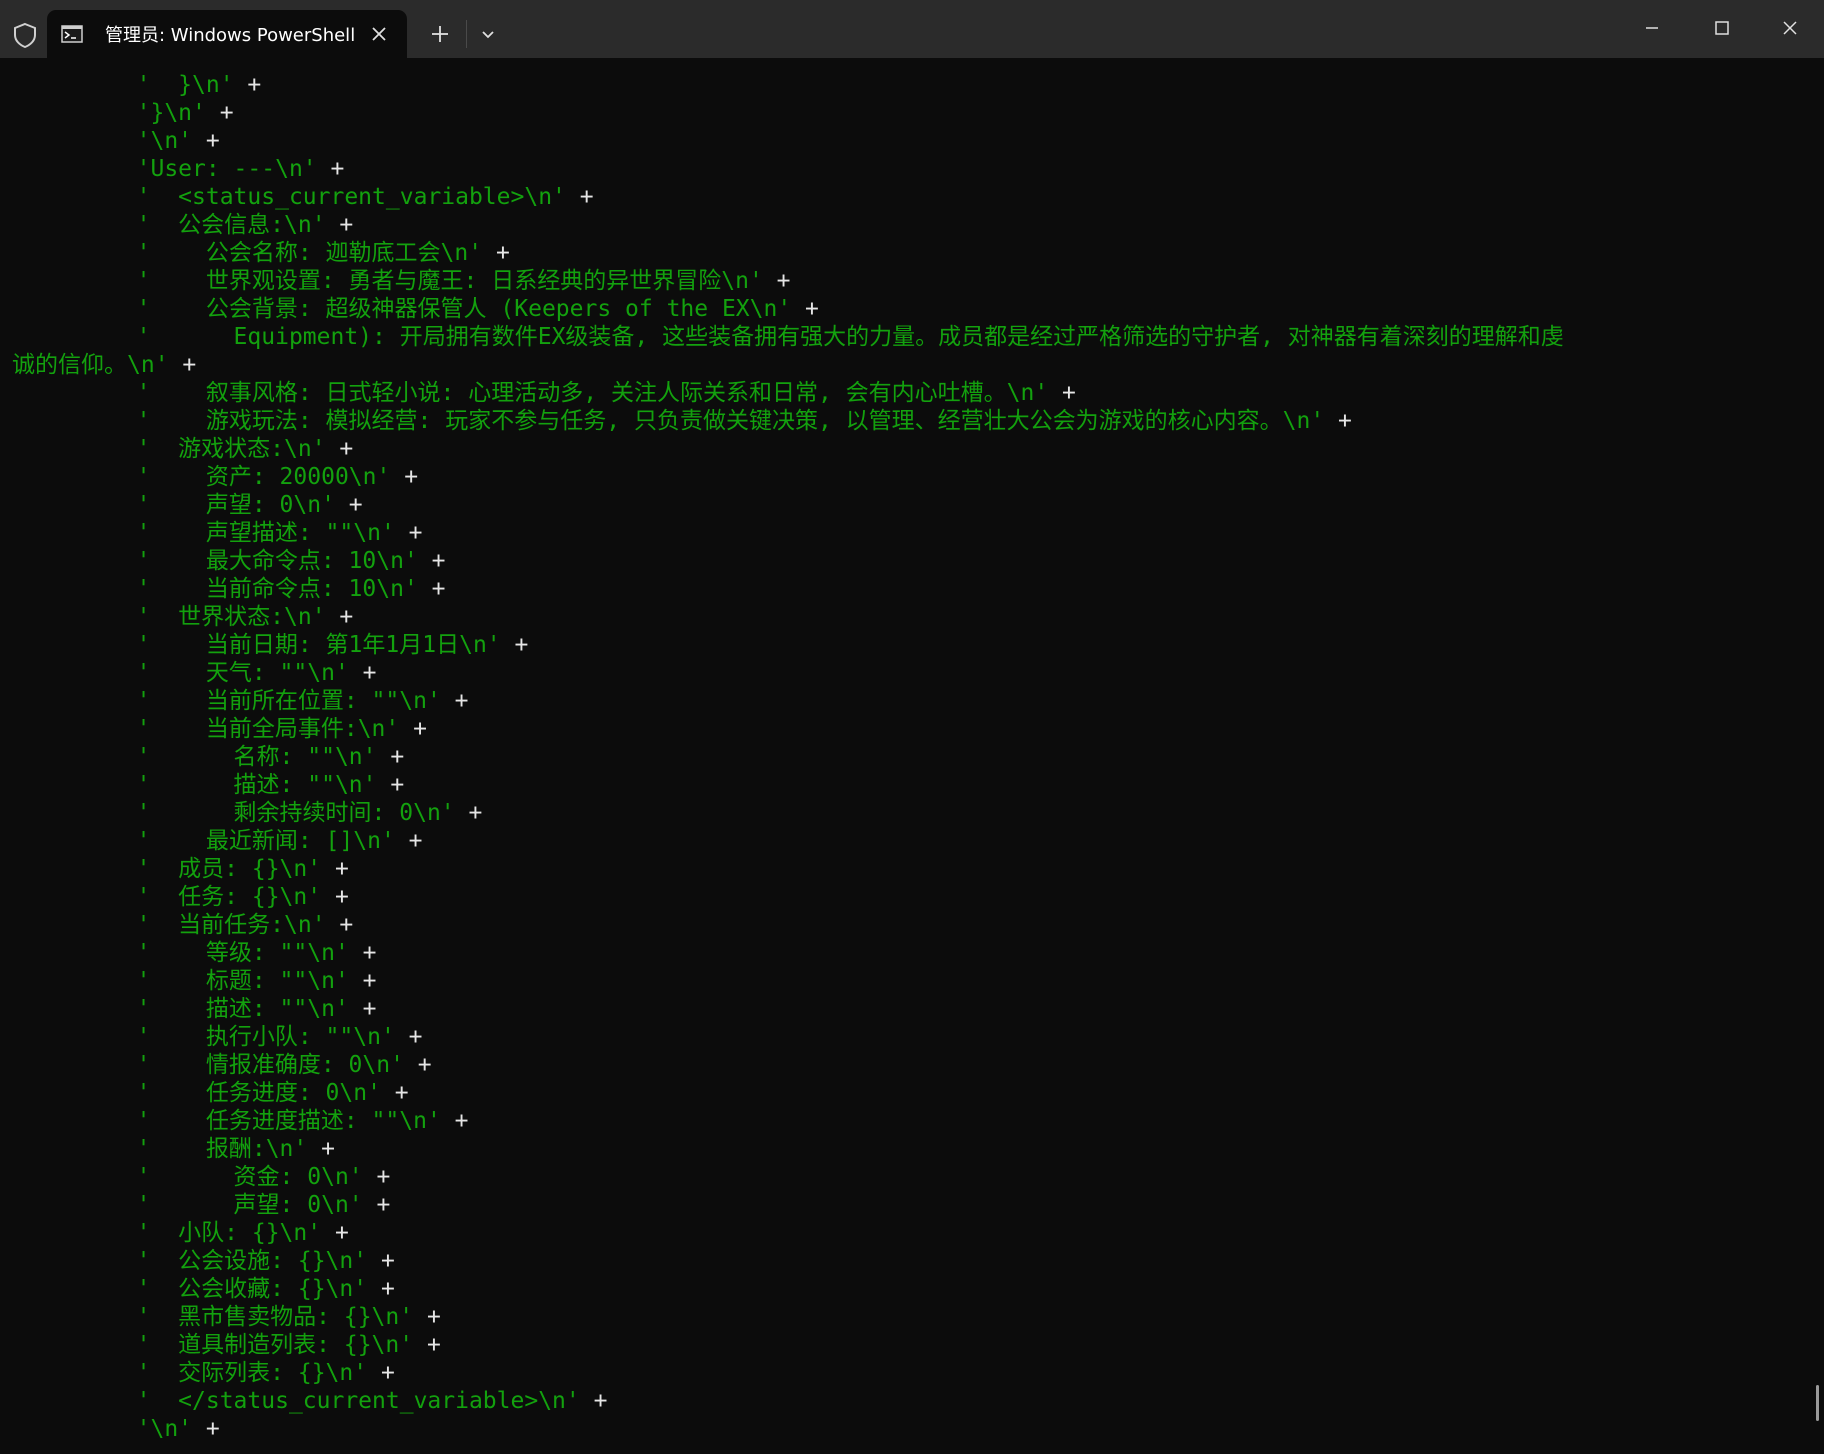  What do you see at coordinates (912, 1289) in the screenshot?
I see `terminal-line: ' 公会收藏: {}\n' +` at bounding box center [912, 1289].